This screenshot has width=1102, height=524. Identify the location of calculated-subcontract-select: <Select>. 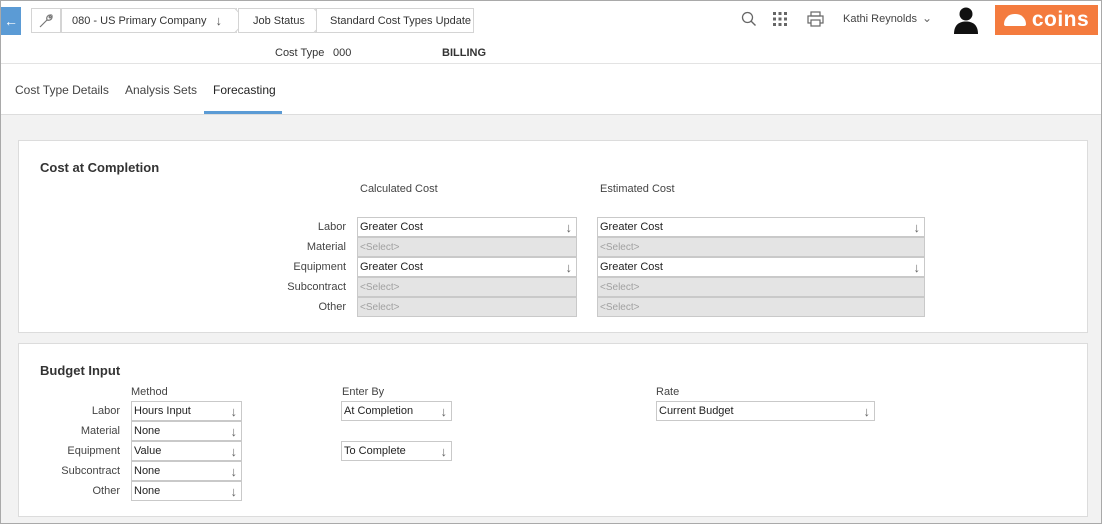
(467, 287).